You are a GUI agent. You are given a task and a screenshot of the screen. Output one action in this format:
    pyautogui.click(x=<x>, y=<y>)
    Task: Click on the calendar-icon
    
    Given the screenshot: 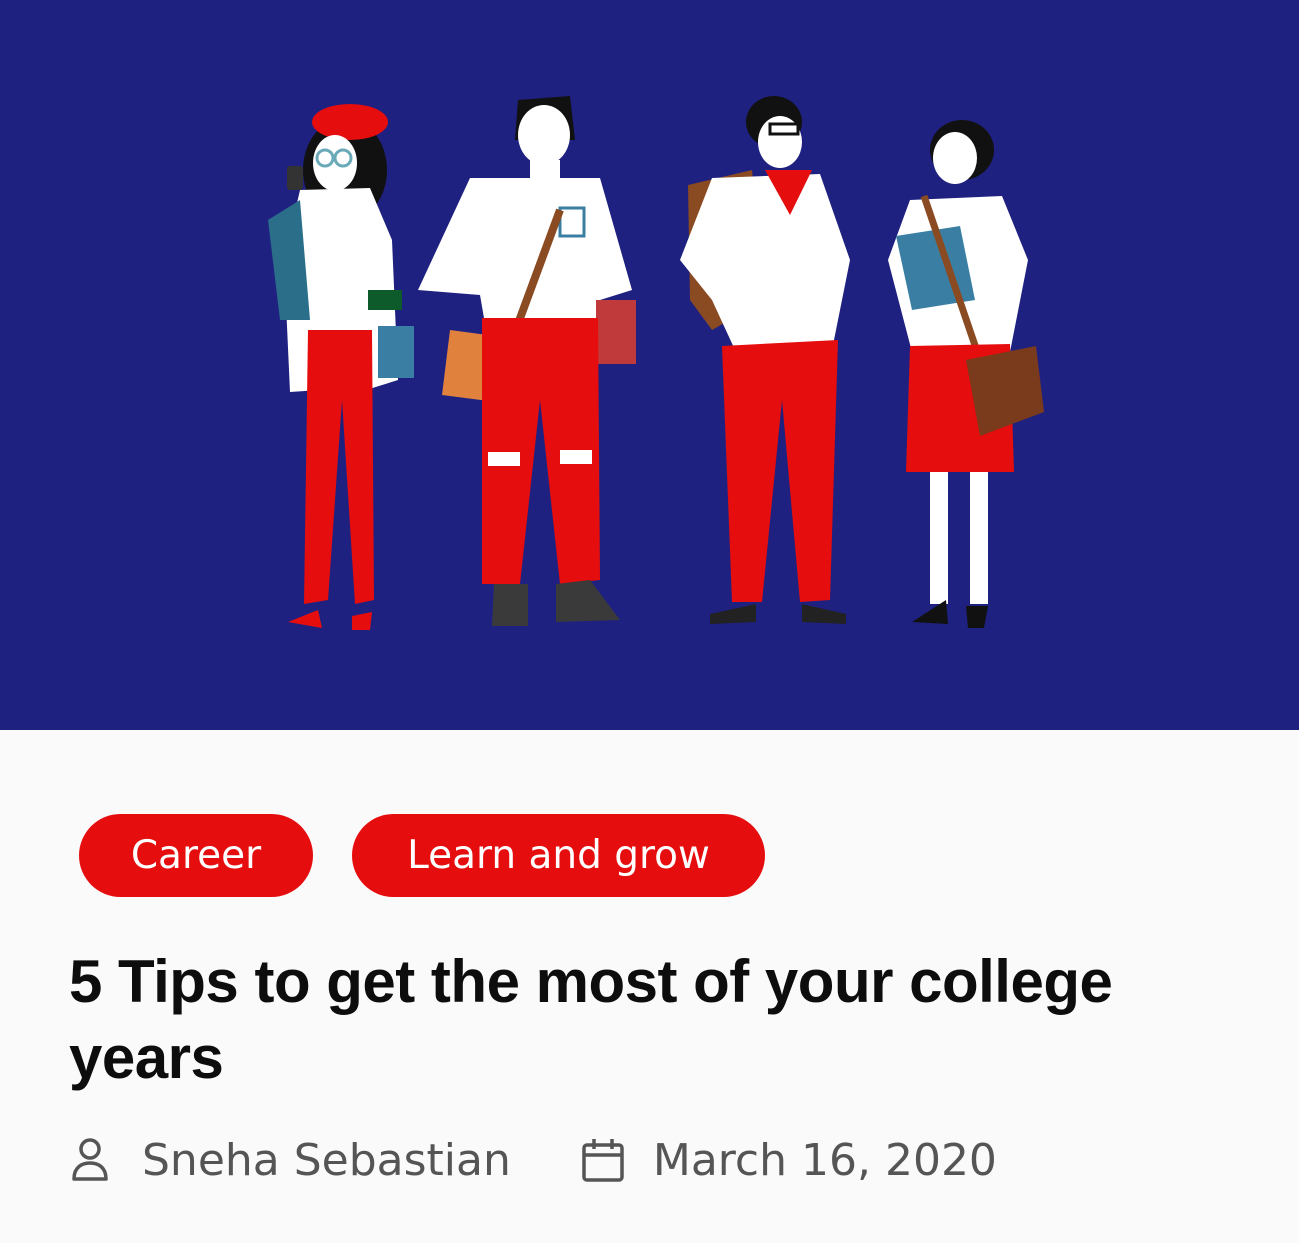 What is the action you would take?
    pyautogui.click(x=603, y=1160)
    